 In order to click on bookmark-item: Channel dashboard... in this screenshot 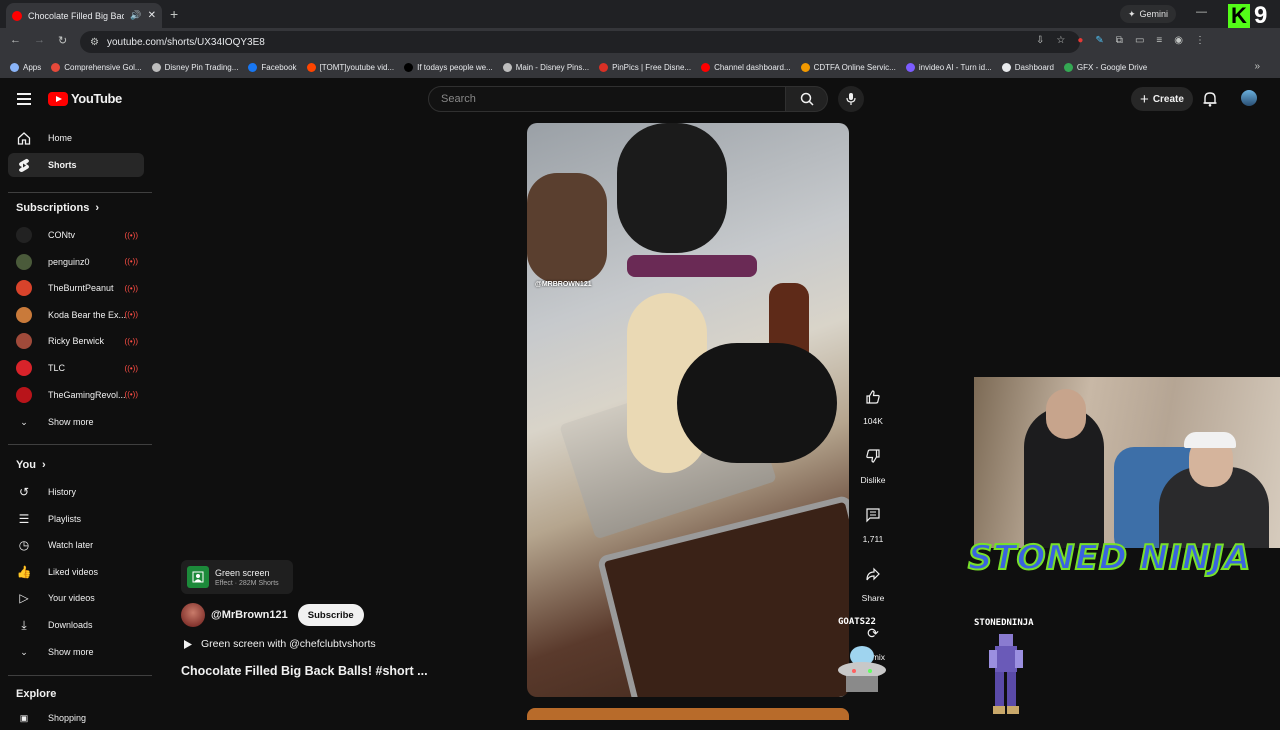, I will do `click(746, 67)`.